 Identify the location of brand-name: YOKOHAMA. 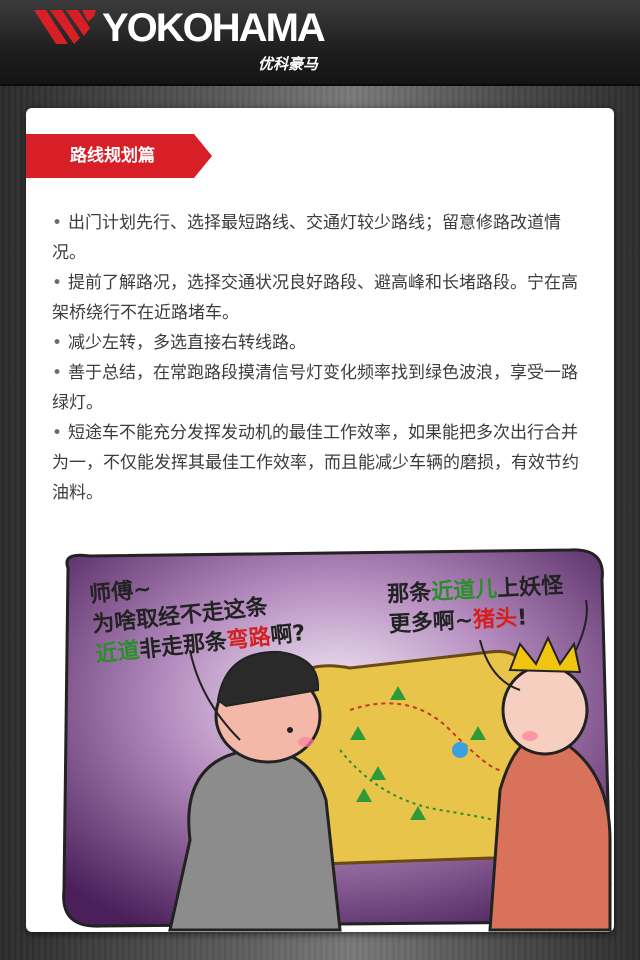
(214, 28).